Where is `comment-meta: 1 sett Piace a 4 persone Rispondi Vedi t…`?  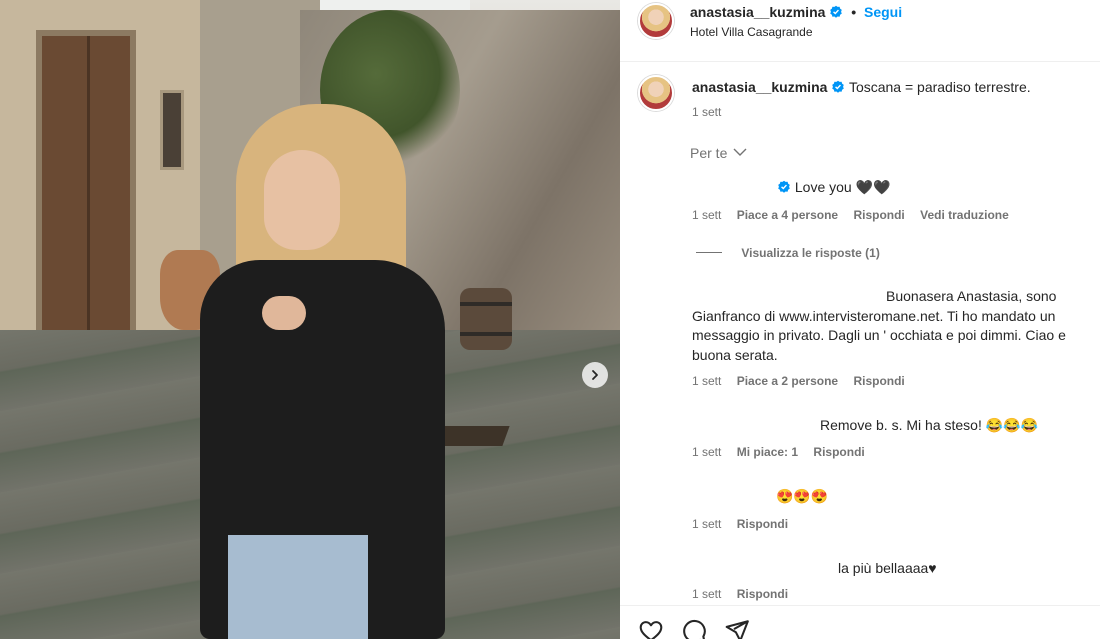
comment-meta: 1 sett Piace a 4 persone Rispondi Vedi t… is located at coordinates (850, 215).